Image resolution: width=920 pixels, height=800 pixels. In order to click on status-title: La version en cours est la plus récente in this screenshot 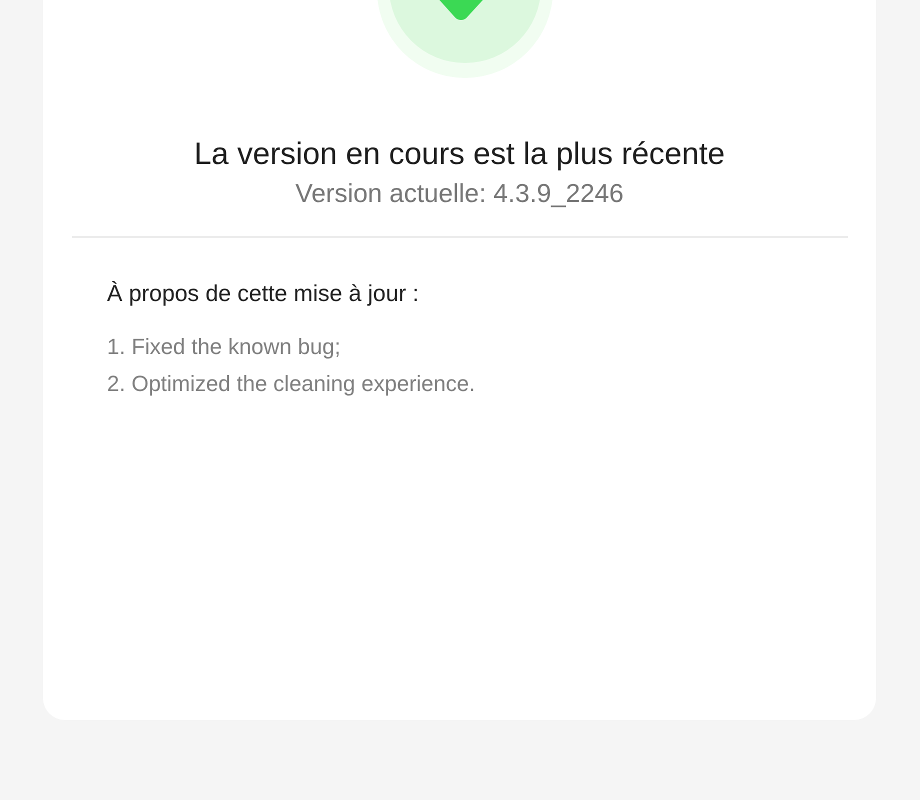, I will do `click(459, 154)`.